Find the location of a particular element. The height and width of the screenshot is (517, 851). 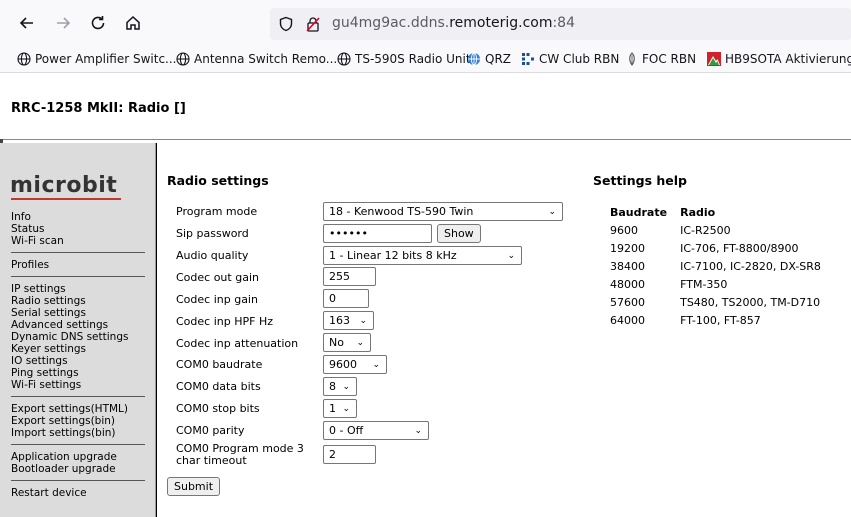

logo-underline is located at coordinates (66, 199).